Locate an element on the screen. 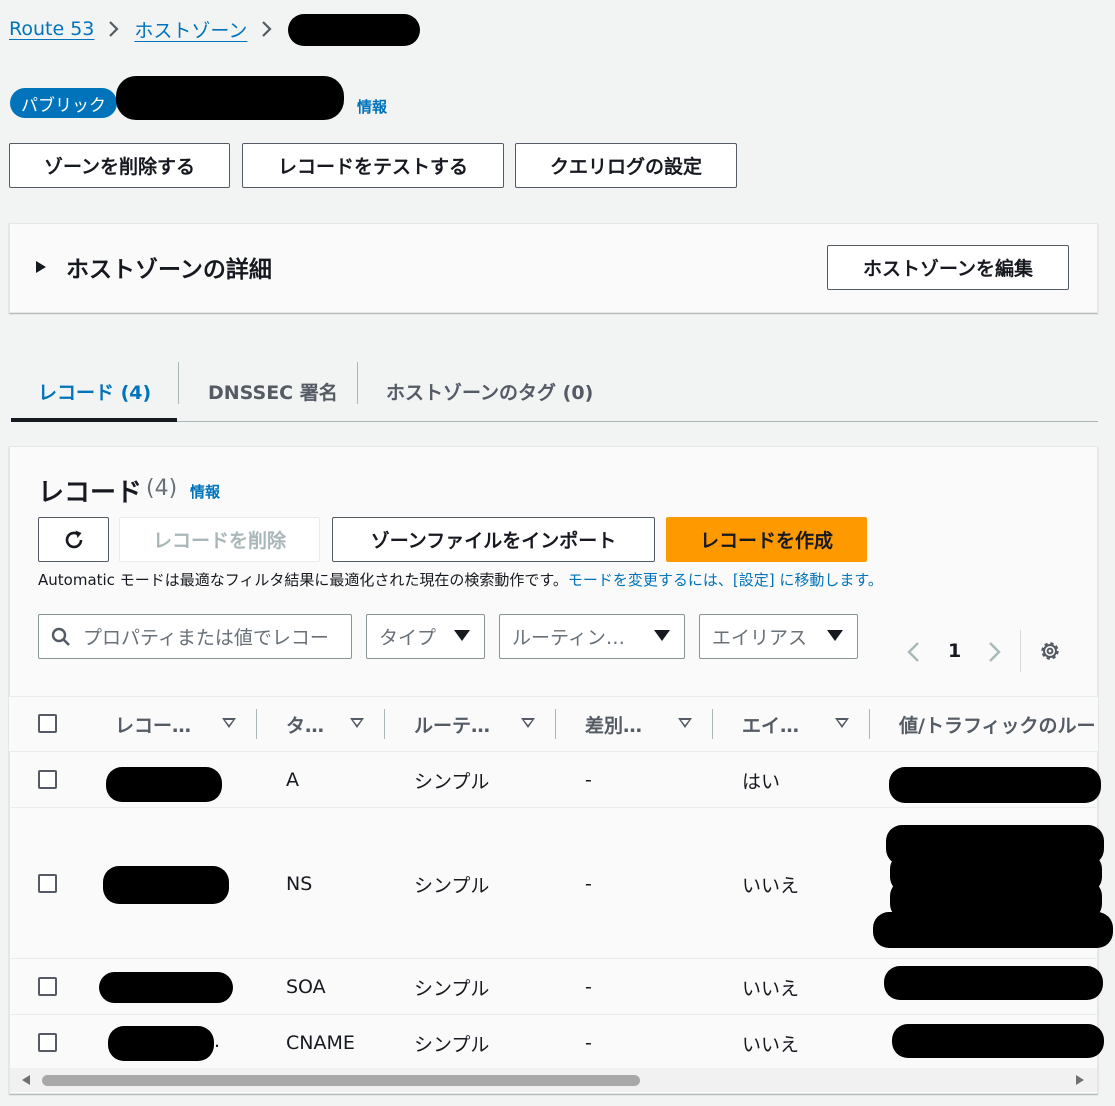 The height and width of the screenshot is (1106, 1115). alias-filter-label: エイリアス is located at coordinates (760, 638).